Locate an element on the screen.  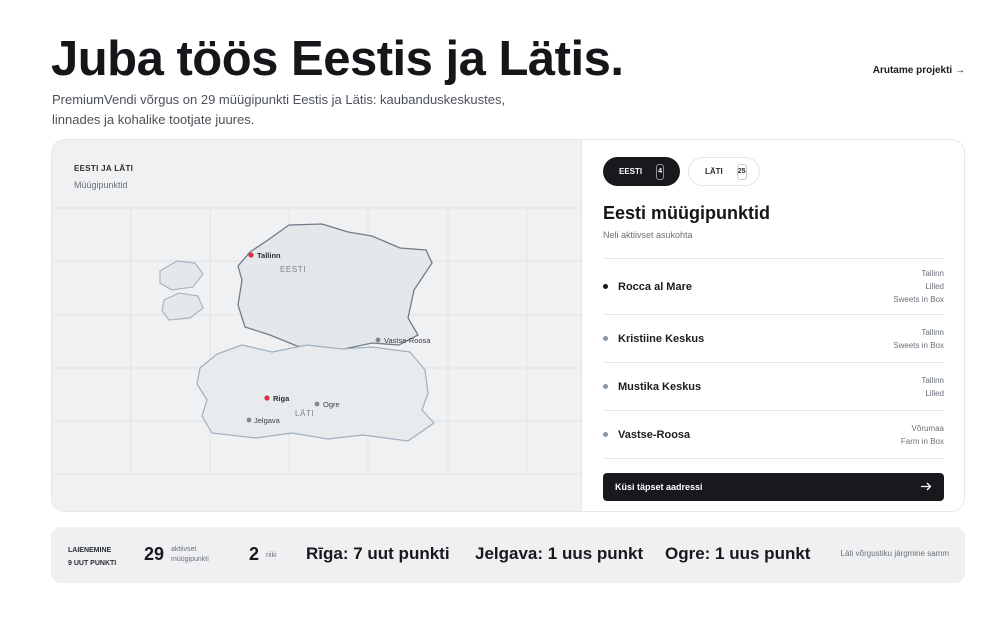
location-tags: Võrumaa Farm in Box is located at coordinates (922, 435).